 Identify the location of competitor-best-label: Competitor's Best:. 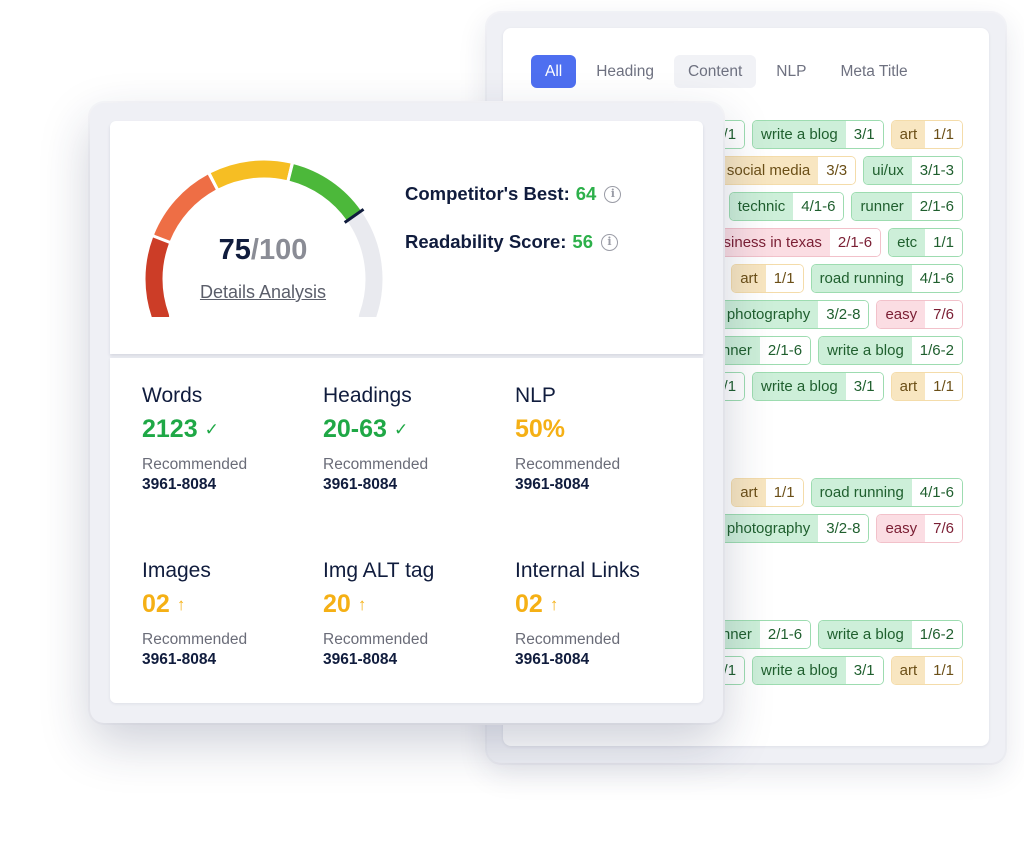
(487, 193).